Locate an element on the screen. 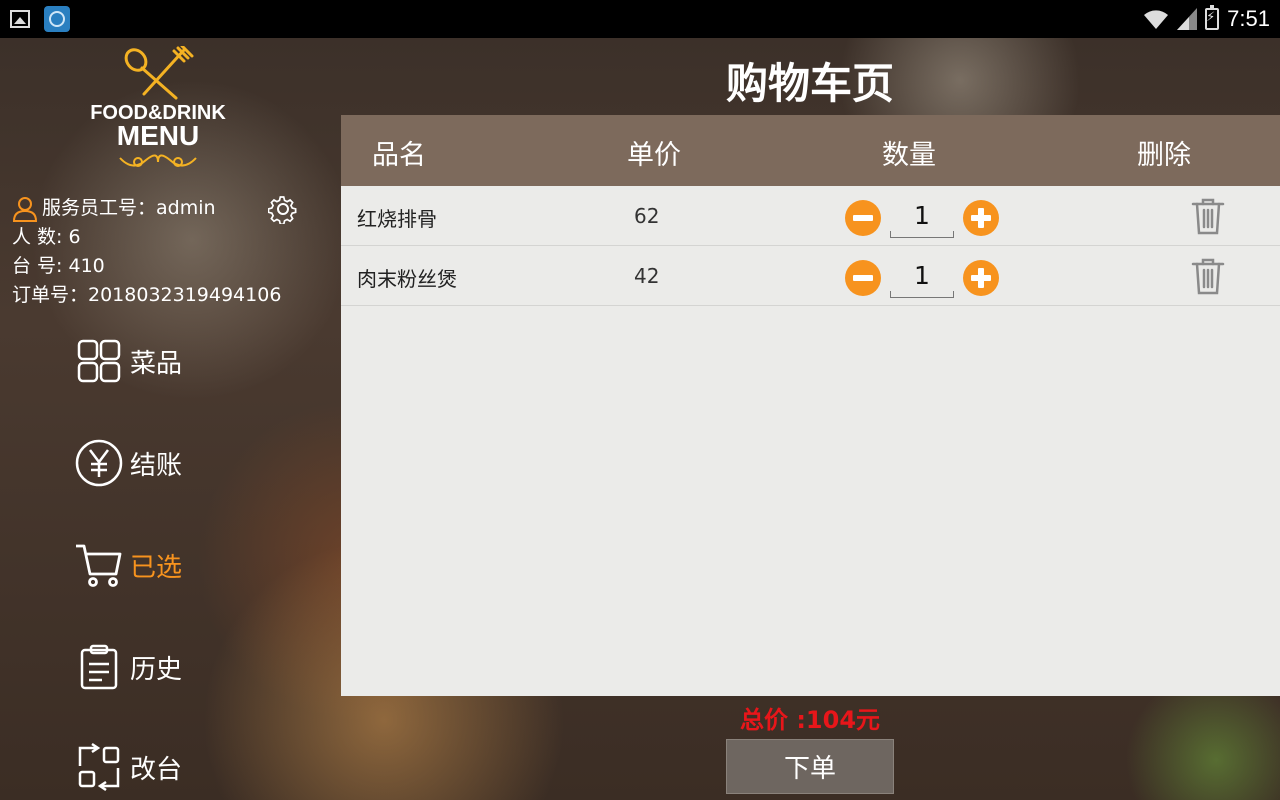 This screenshot has width=1280, height=800. grid-icon is located at coordinates (99, 361).